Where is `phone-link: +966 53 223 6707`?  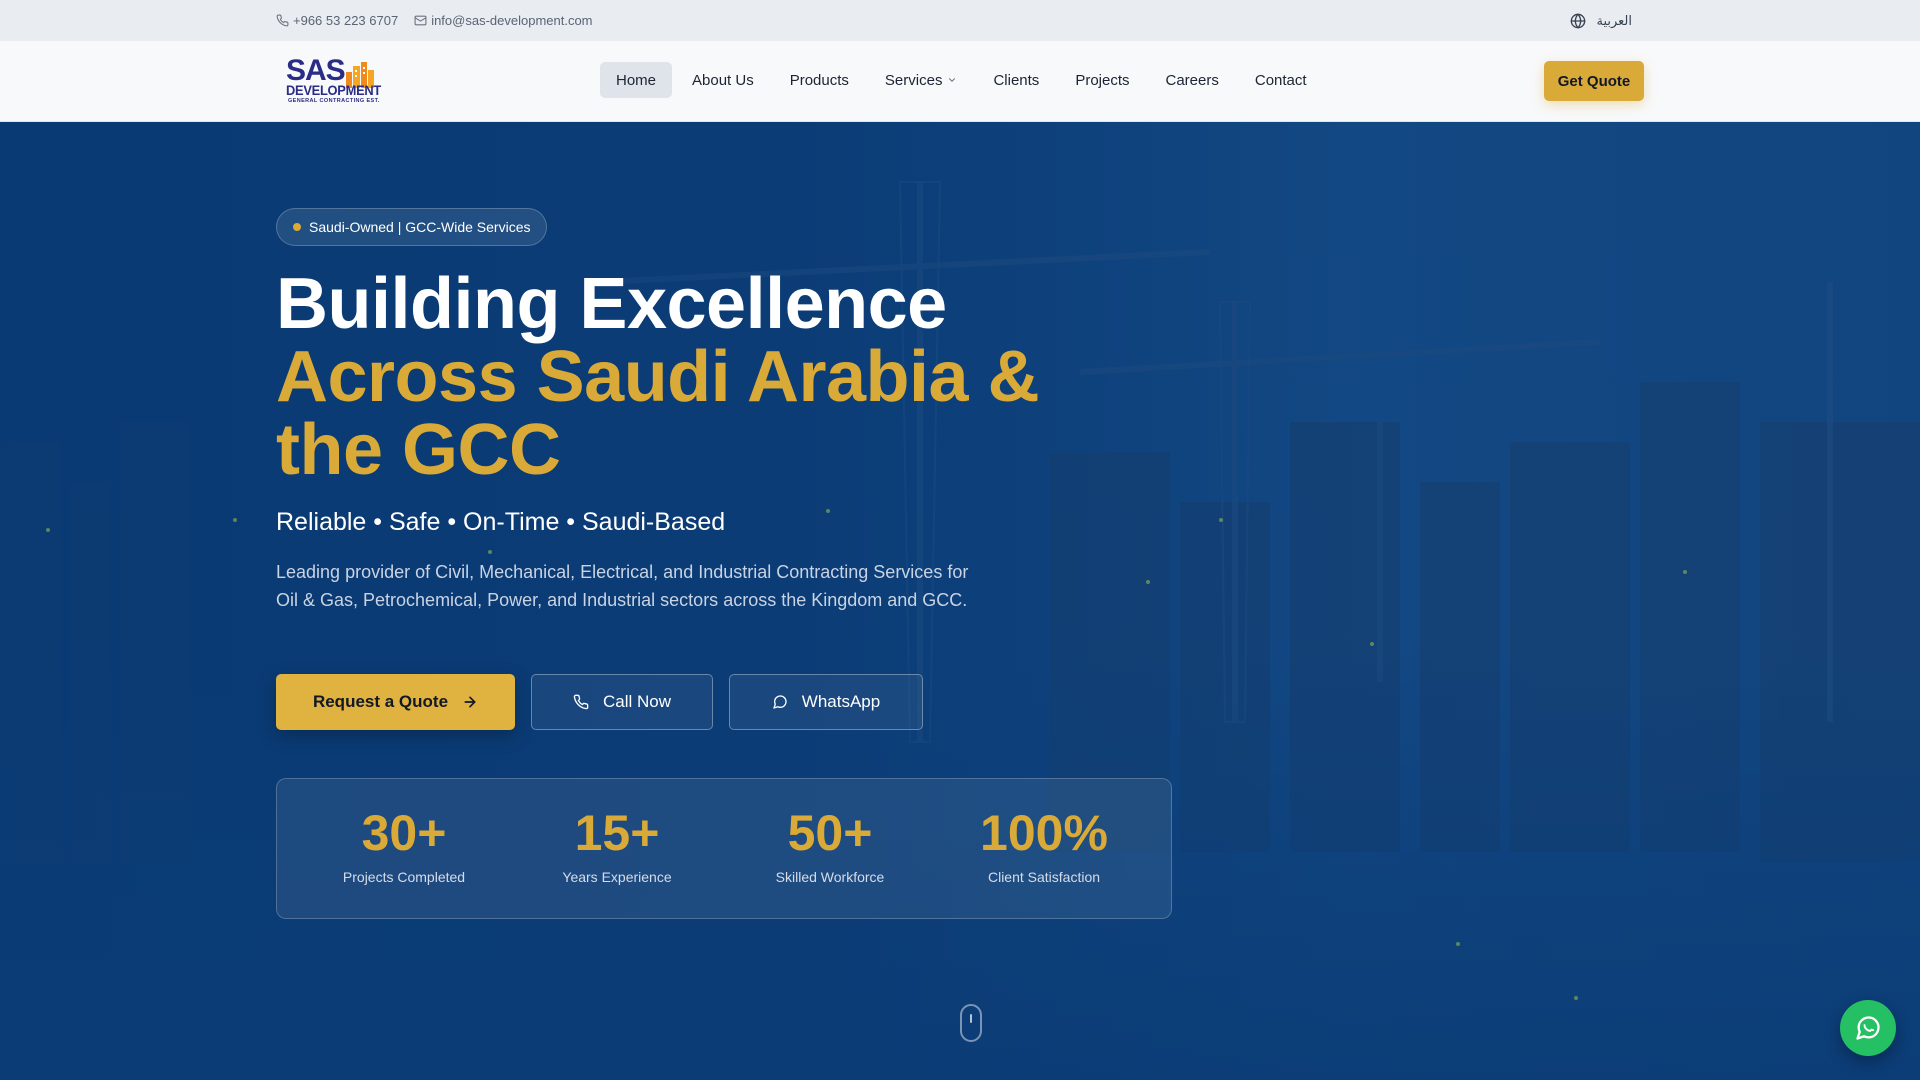 phone-link: +966 53 223 6707 is located at coordinates (337, 20).